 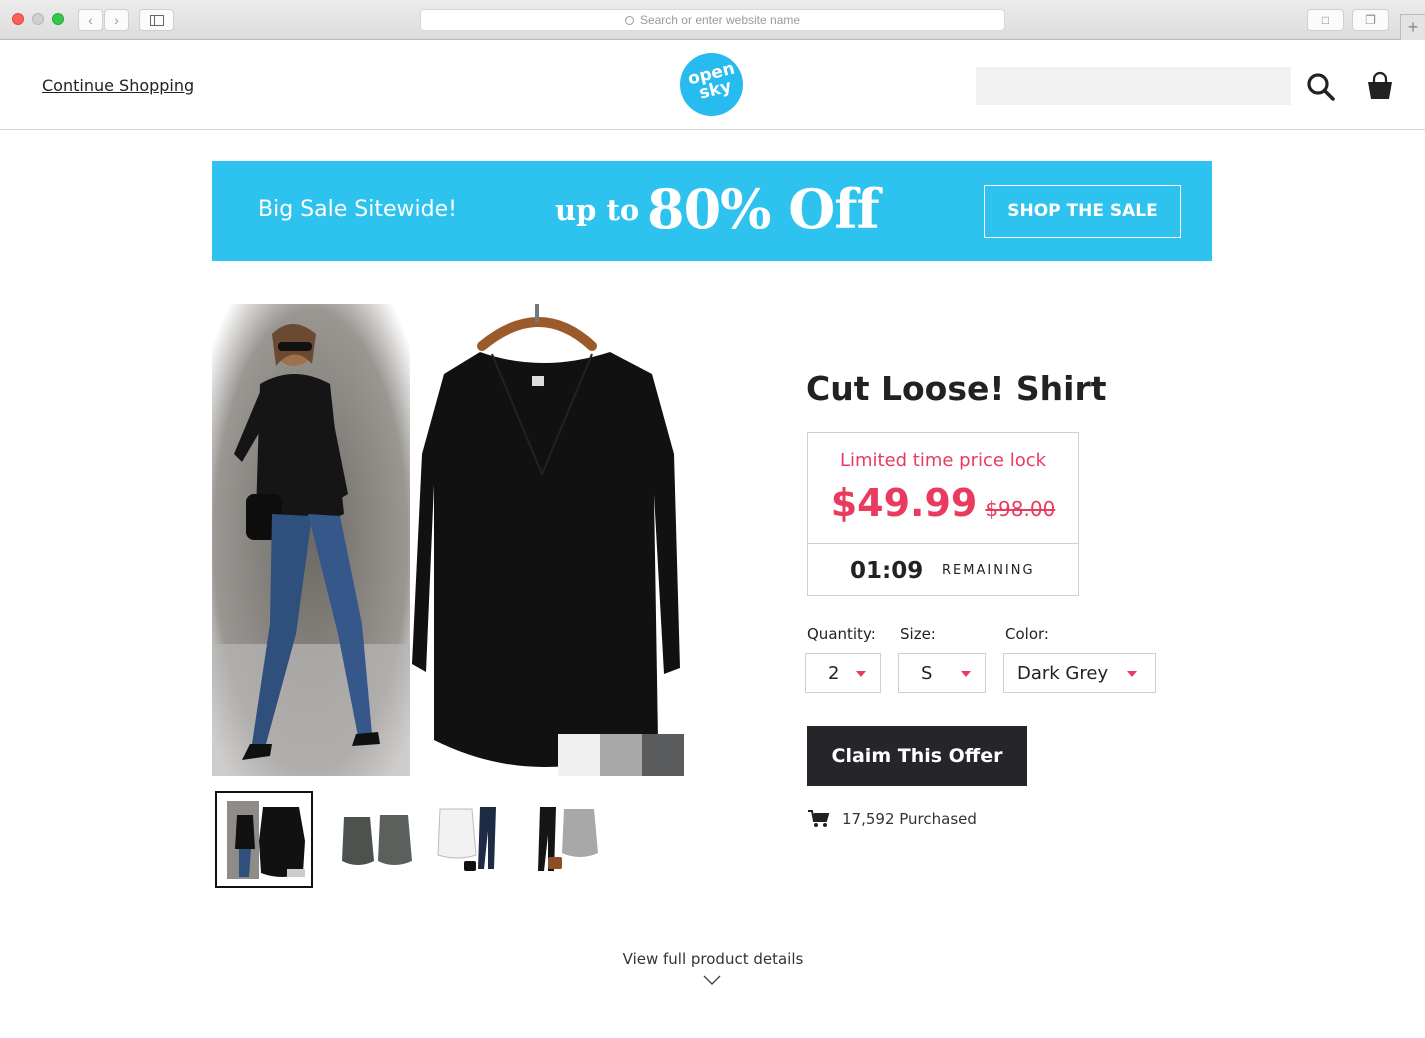 What do you see at coordinates (1020, 509) in the screenshot?
I see `original-price: $98.00` at bounding box center [1020, 509].